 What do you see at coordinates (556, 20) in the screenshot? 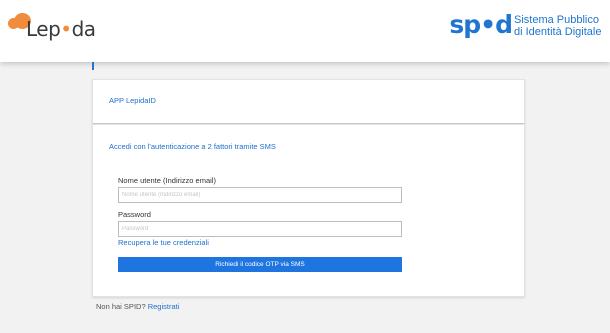
I see `spid-subtitle-line1: Sistema Pubblico` at bounding box center [556, 20].